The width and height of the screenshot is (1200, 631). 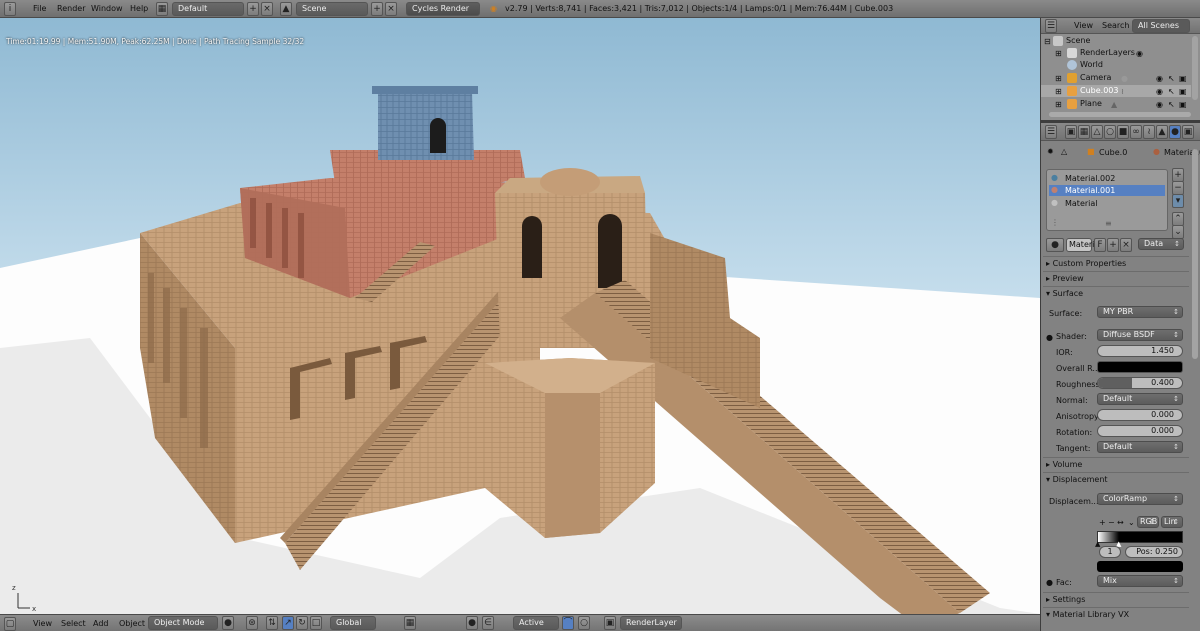 I want to click on properties-vscroll, so click(x=1195, y=254).